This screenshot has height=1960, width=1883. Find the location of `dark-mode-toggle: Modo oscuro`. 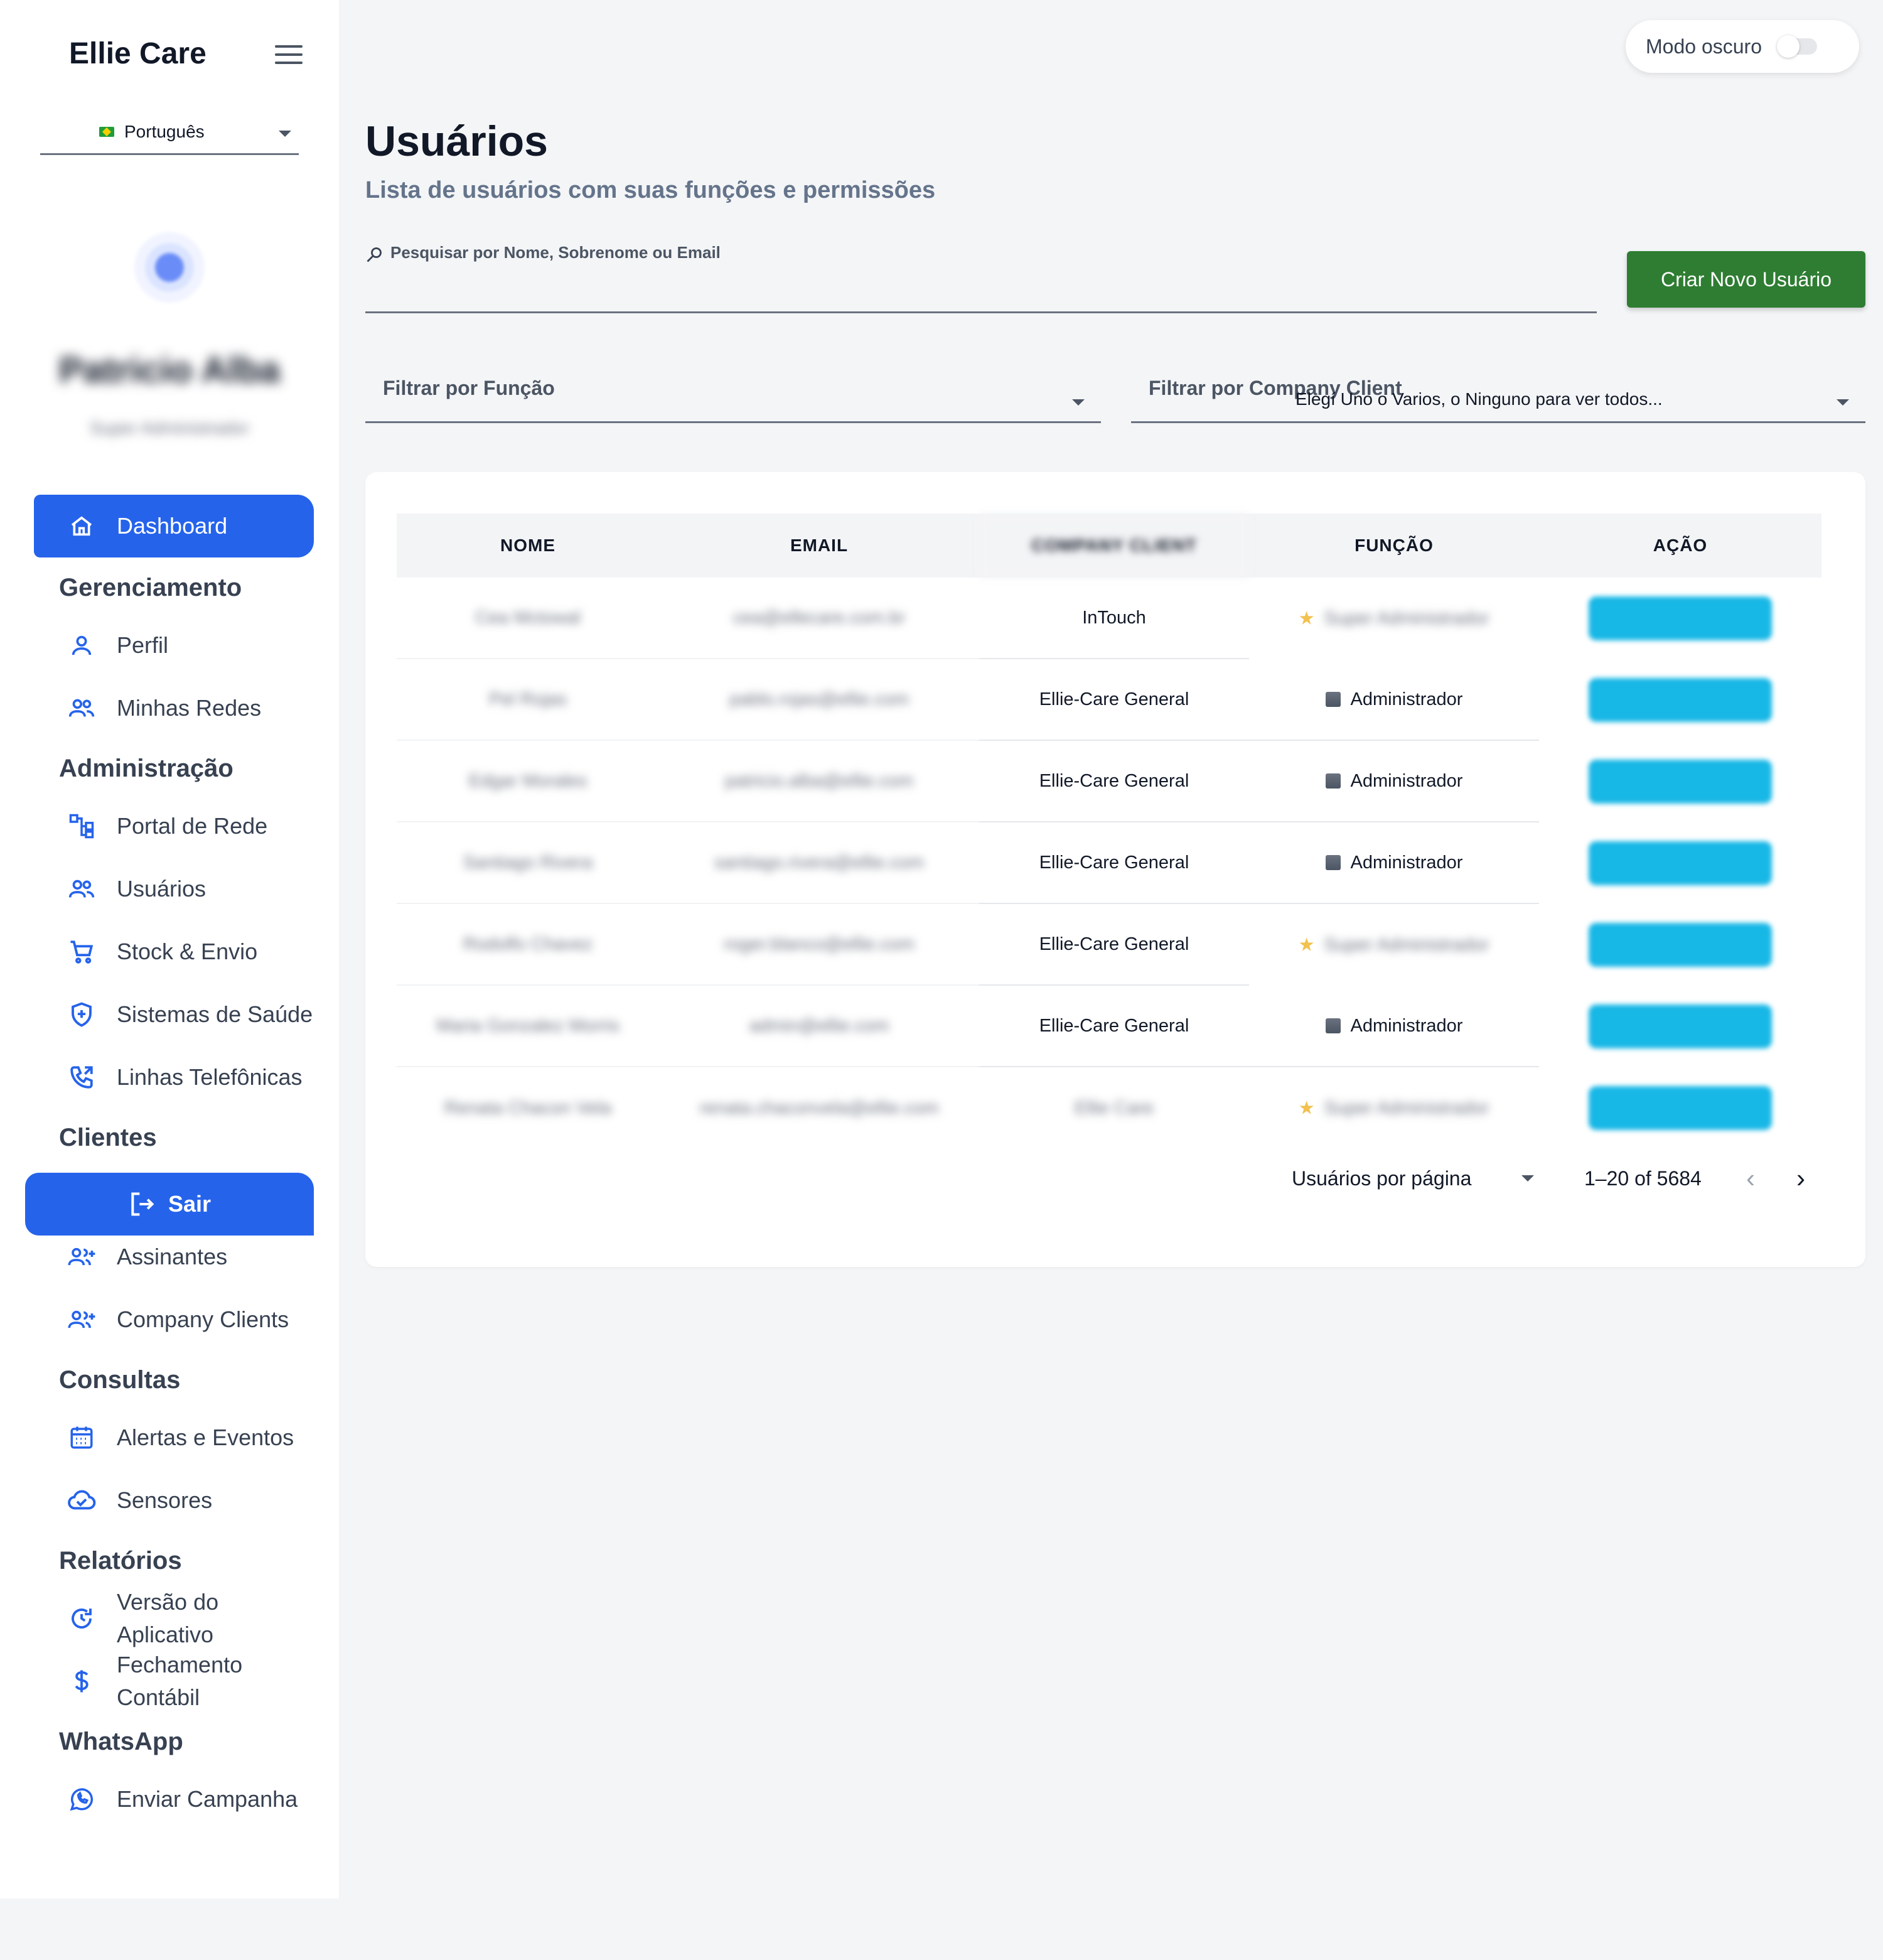

dark-mode-toggle: Modo oscuro is located at coordinates (1742, 46).